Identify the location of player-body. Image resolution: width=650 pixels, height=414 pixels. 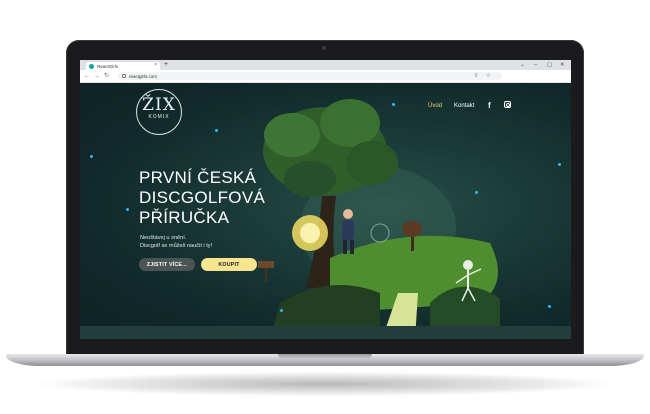
(348, 230).